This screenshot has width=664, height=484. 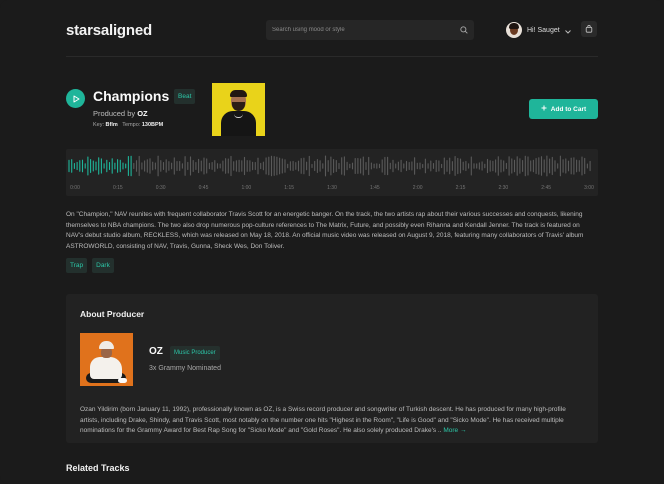 I want to click on play-icon, so click(x=76, y=99).